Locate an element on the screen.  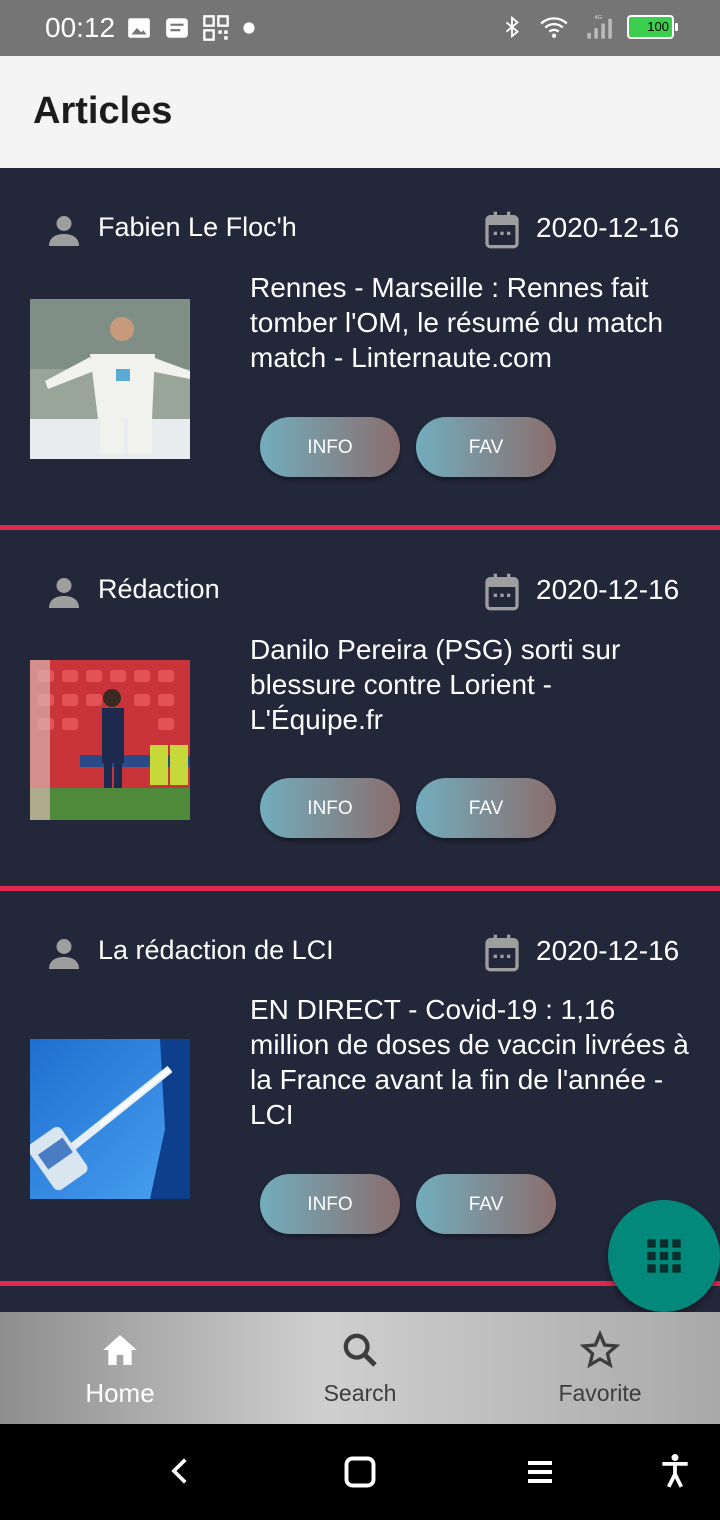
back-icon is located at coordinates (181, 1471).